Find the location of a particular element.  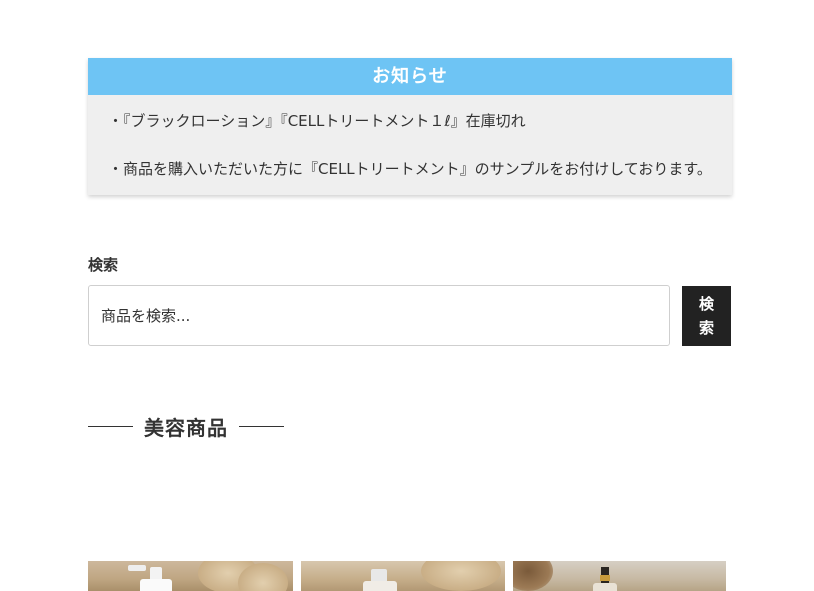

dried-flower-decoration is located at coordinates (533, 576).